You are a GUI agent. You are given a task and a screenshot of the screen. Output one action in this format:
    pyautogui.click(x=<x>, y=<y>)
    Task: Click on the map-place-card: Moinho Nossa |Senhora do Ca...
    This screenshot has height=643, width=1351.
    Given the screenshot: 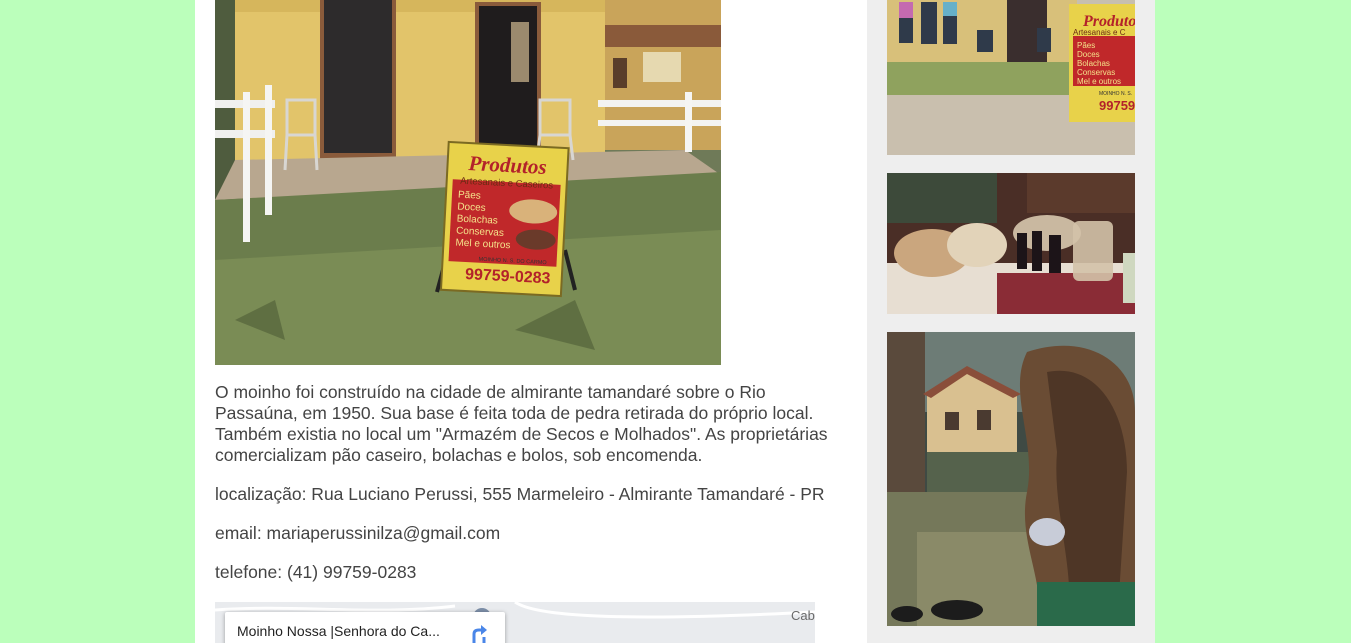 What is the action you would take?
    pyautogui.click(x=365, y=627)
    